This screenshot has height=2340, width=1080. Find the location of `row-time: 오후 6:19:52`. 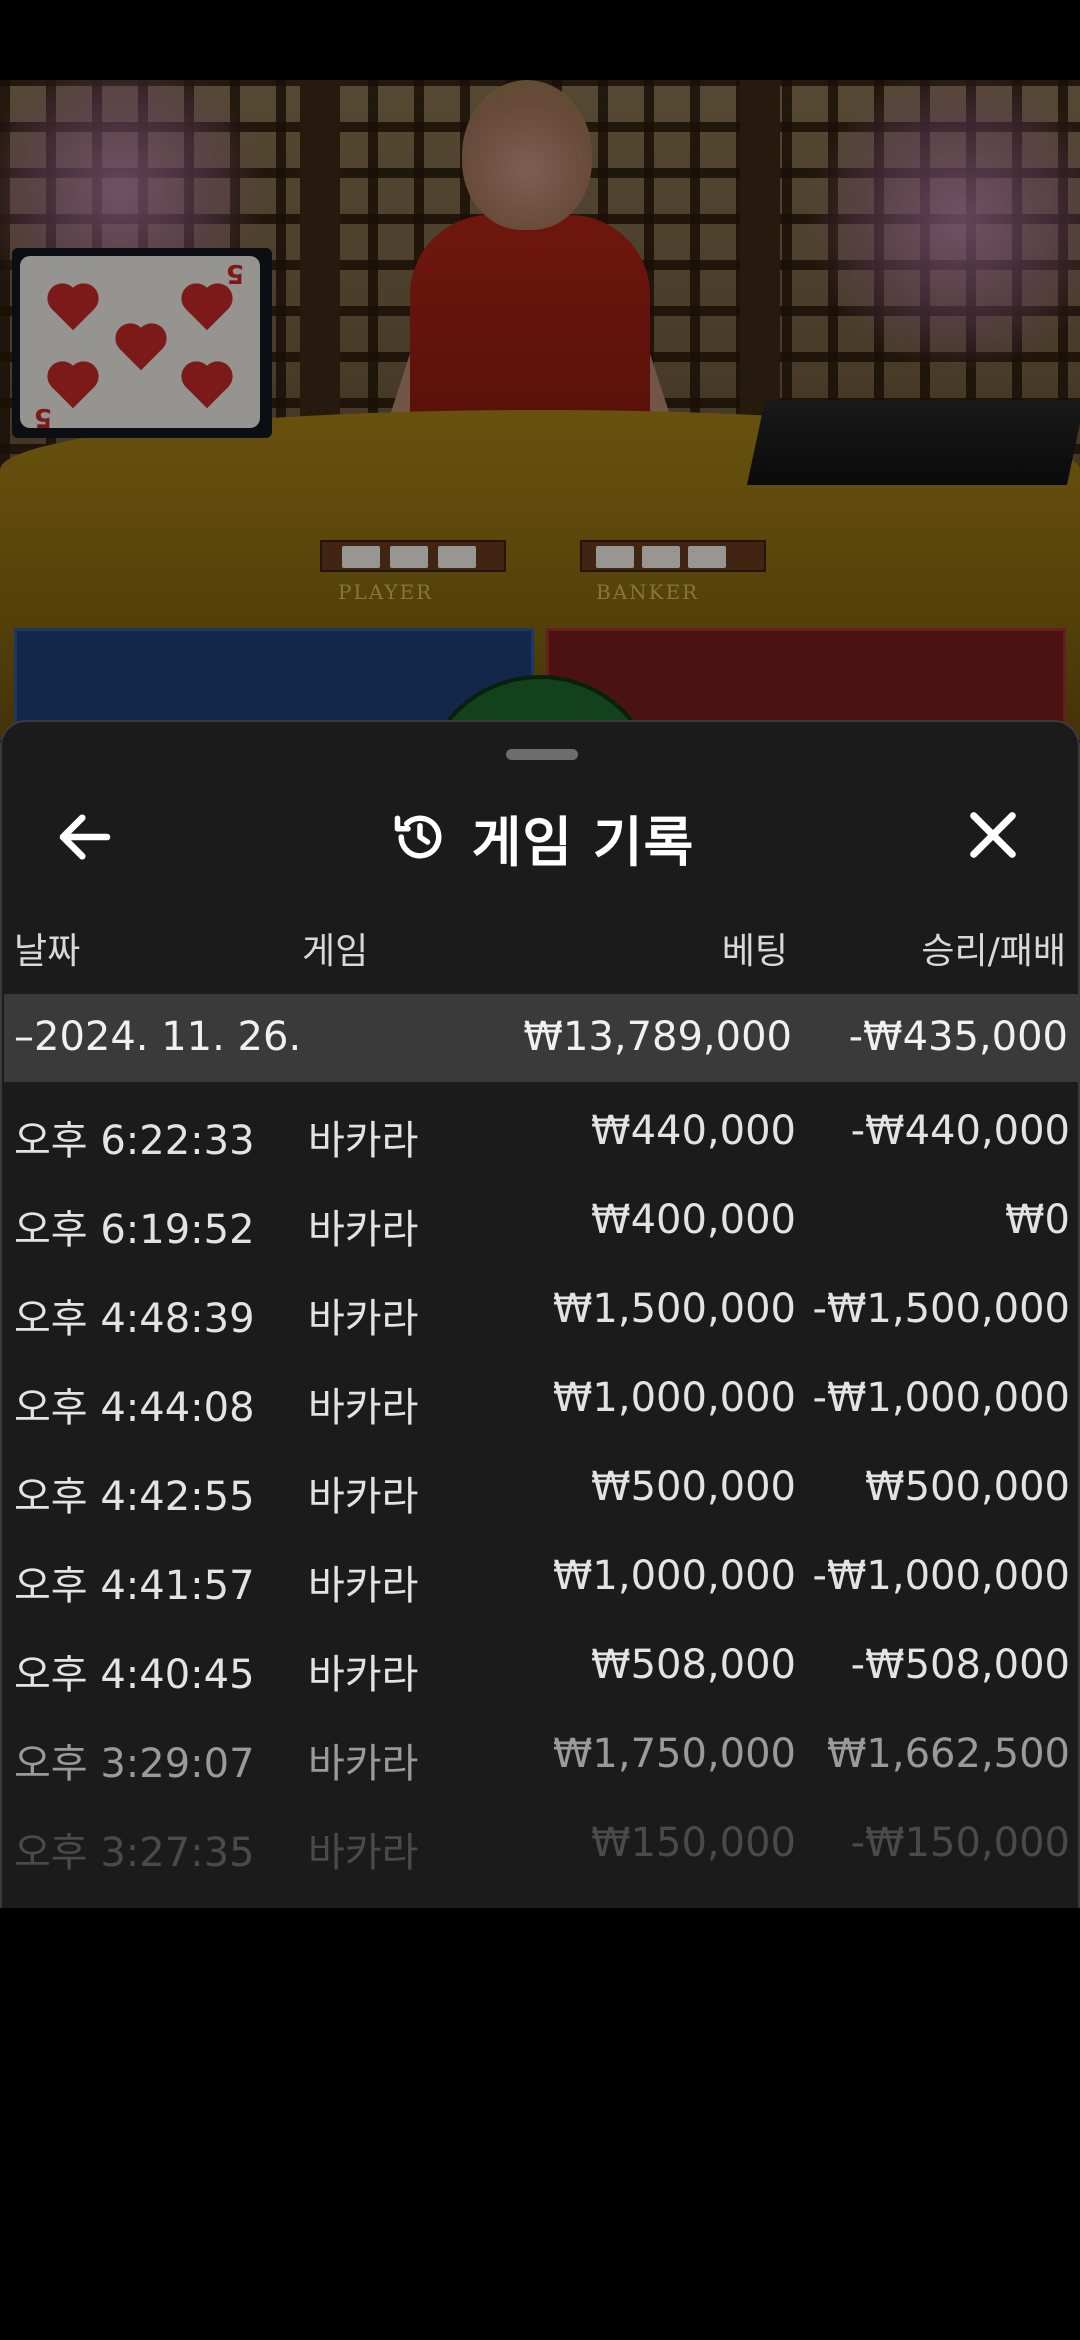

row-time: 오후 6:19:52 is located at coordinates (134, 1230).